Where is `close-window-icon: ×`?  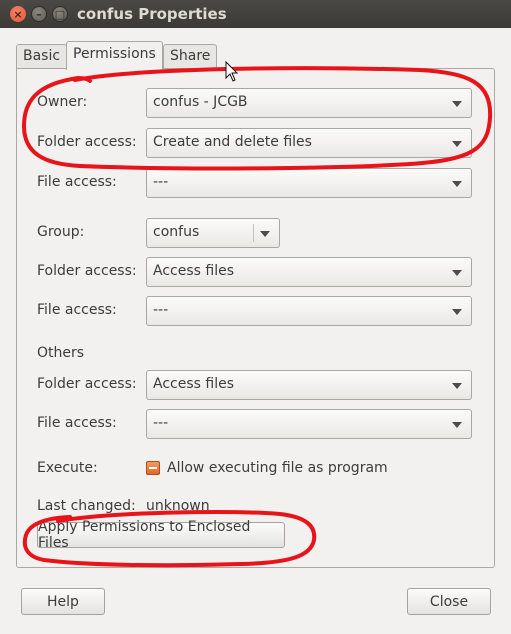
close-window-icon: × is located at coordinates (18, 14).